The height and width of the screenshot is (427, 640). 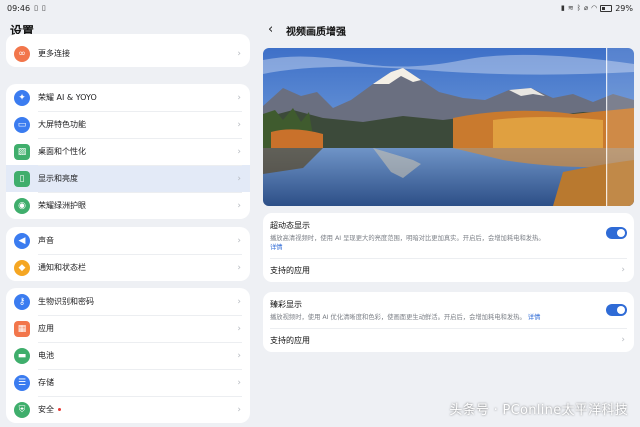 I want to click on sidebar-item-label: 荣耀绿洲护眼, so click(x=62, y=205).